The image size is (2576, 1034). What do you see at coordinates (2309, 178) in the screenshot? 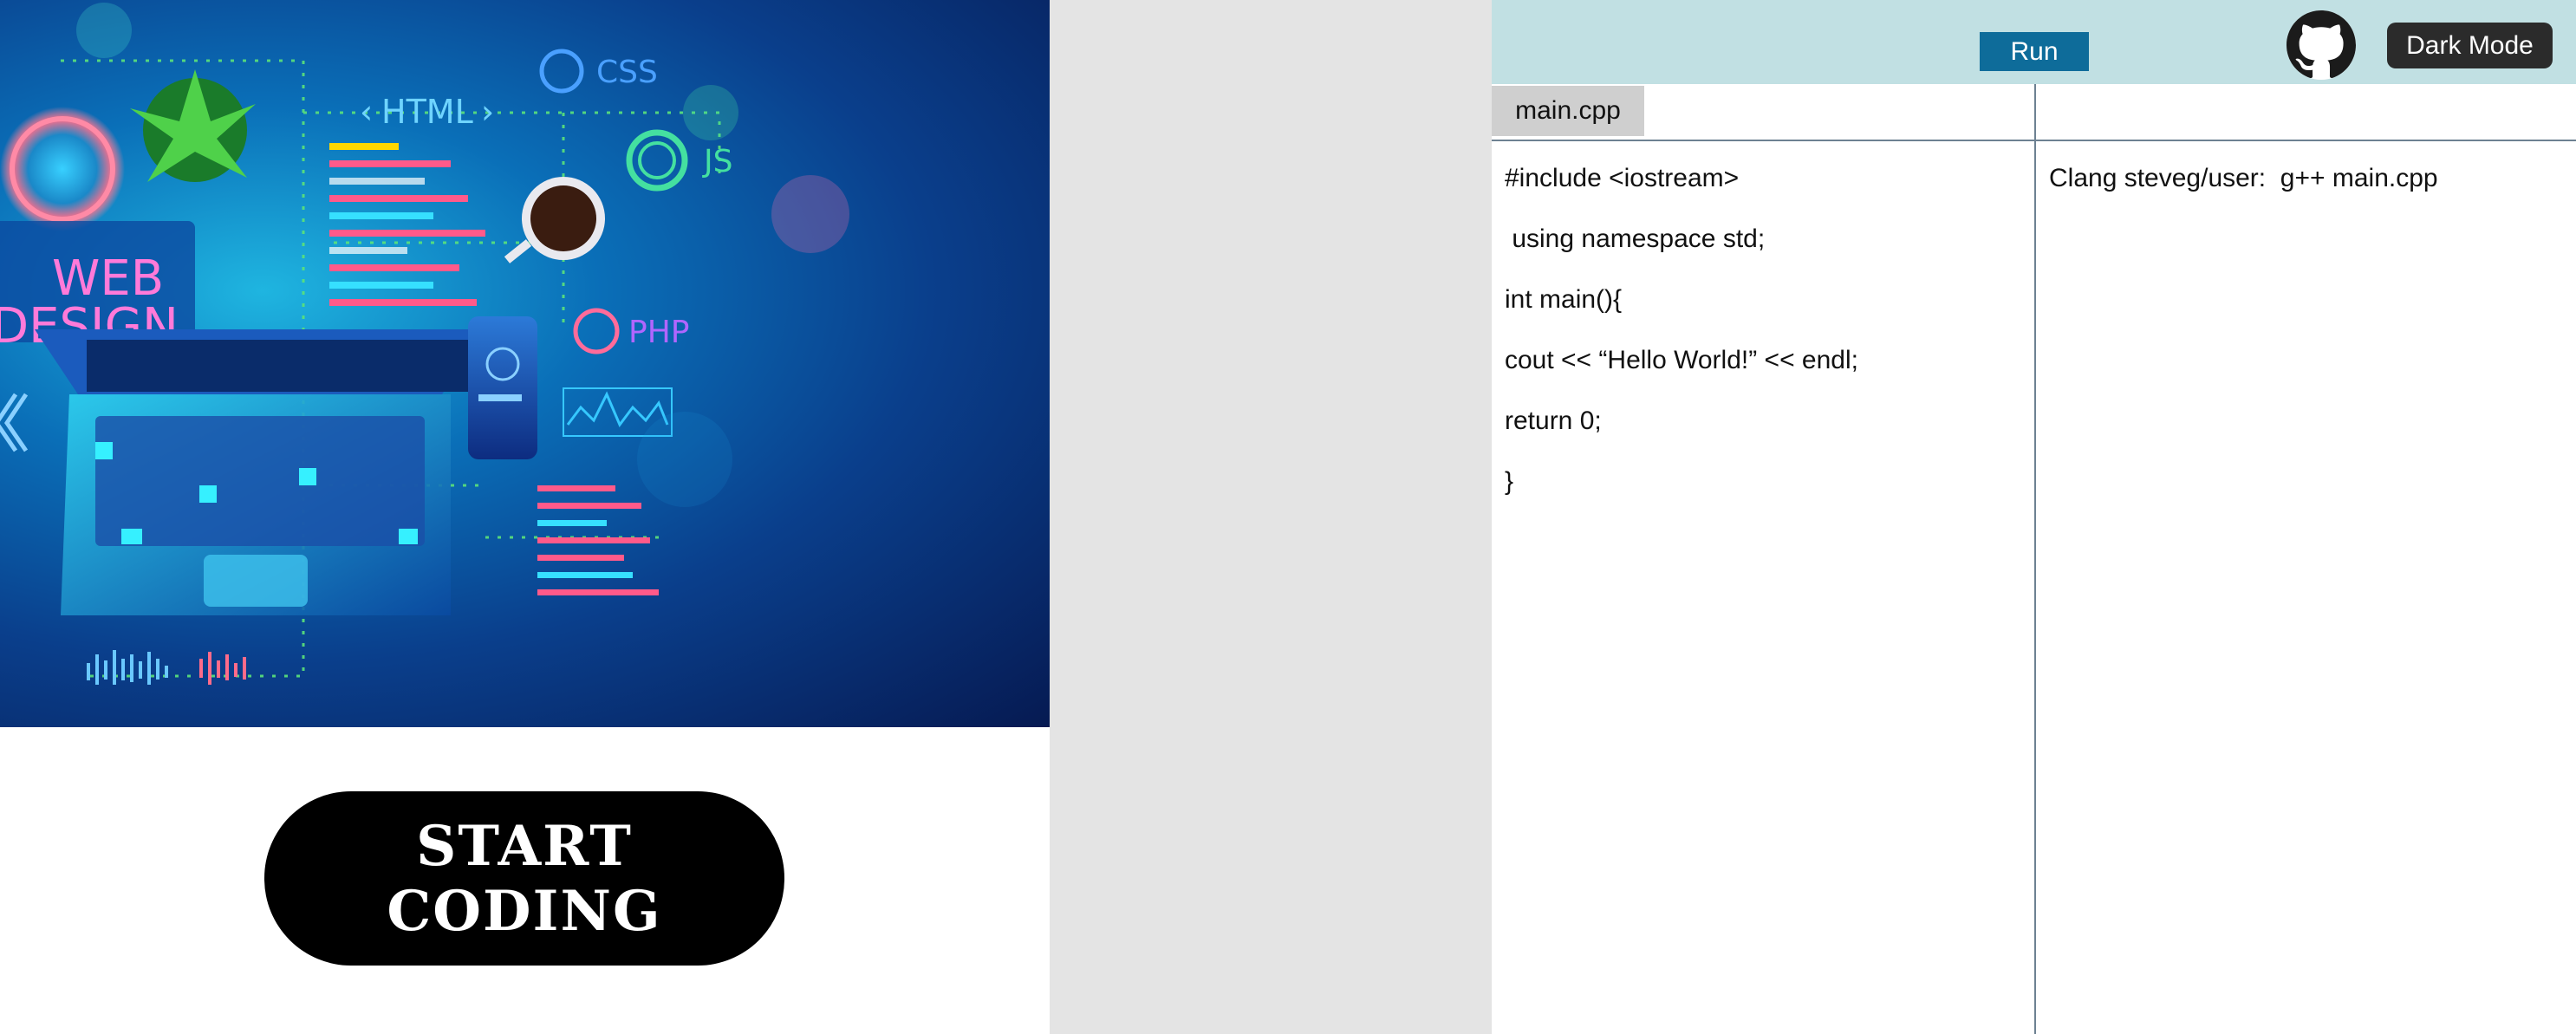
I see `terminal-output: Clang steveg/user: g++ main.cpp` at bounding box center [2309, 178].